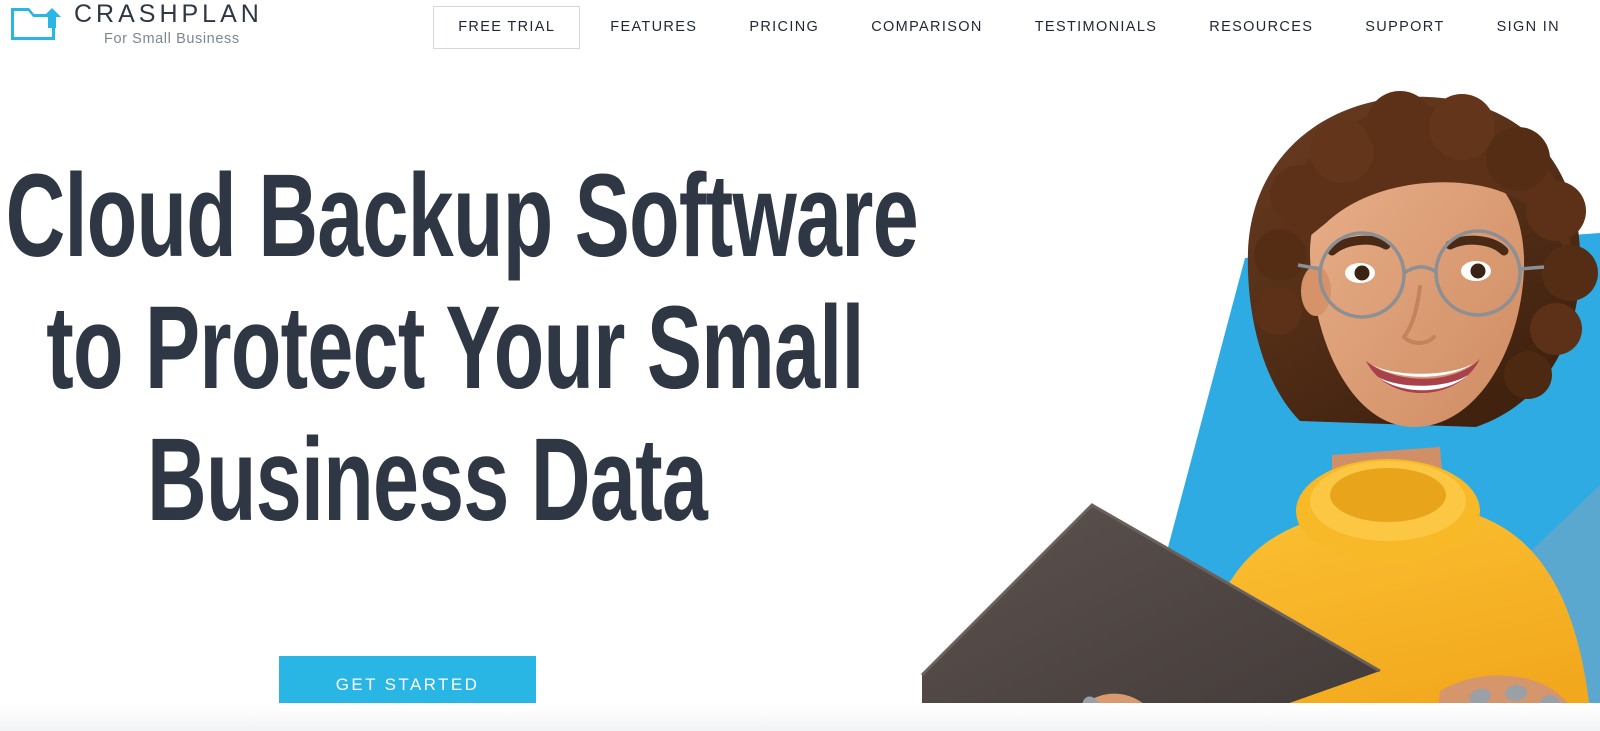 The height and width of the screenshot is (731, 1600). What do you see at coordinates (507, 27) in the screenshot?
I see `nav-free-trial: FREE TRIAL` at bounding box center [507, 27].